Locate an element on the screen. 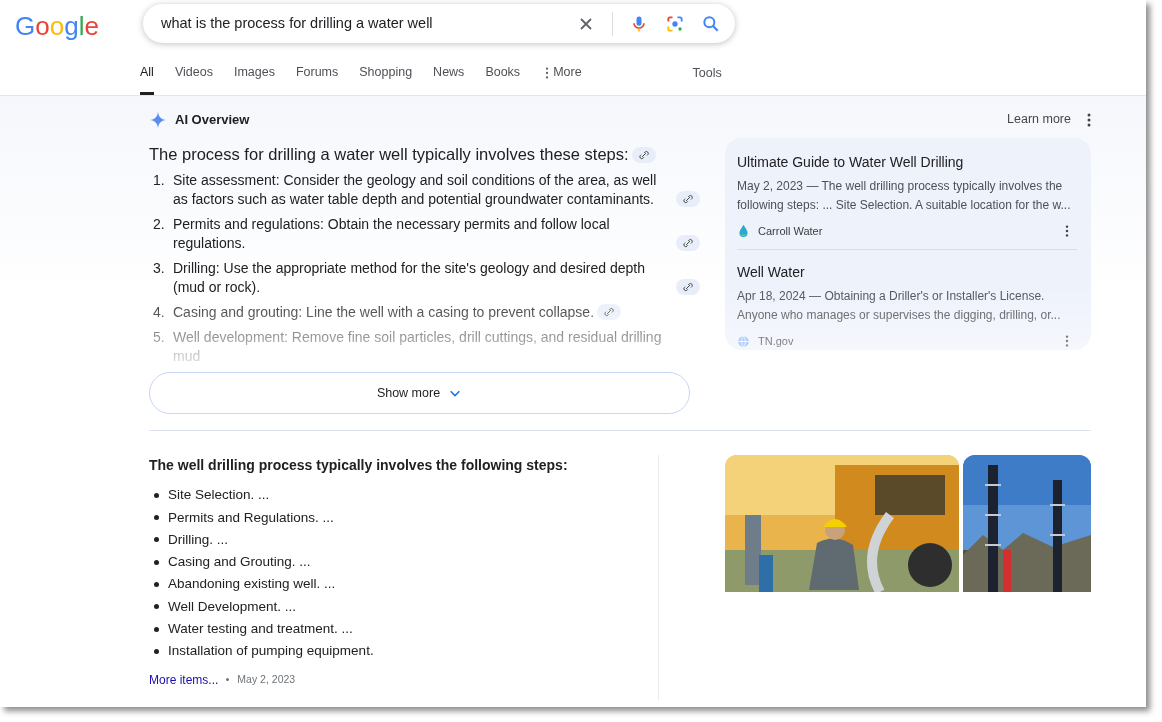  search-icon is located at coordinates (711, 23).